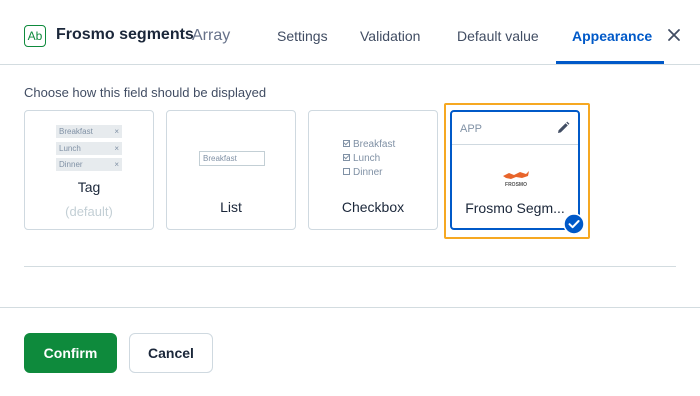  Describe the element at coordinates (390, 36) in the screenshot. I see `tab-validation: Validation` at that location.